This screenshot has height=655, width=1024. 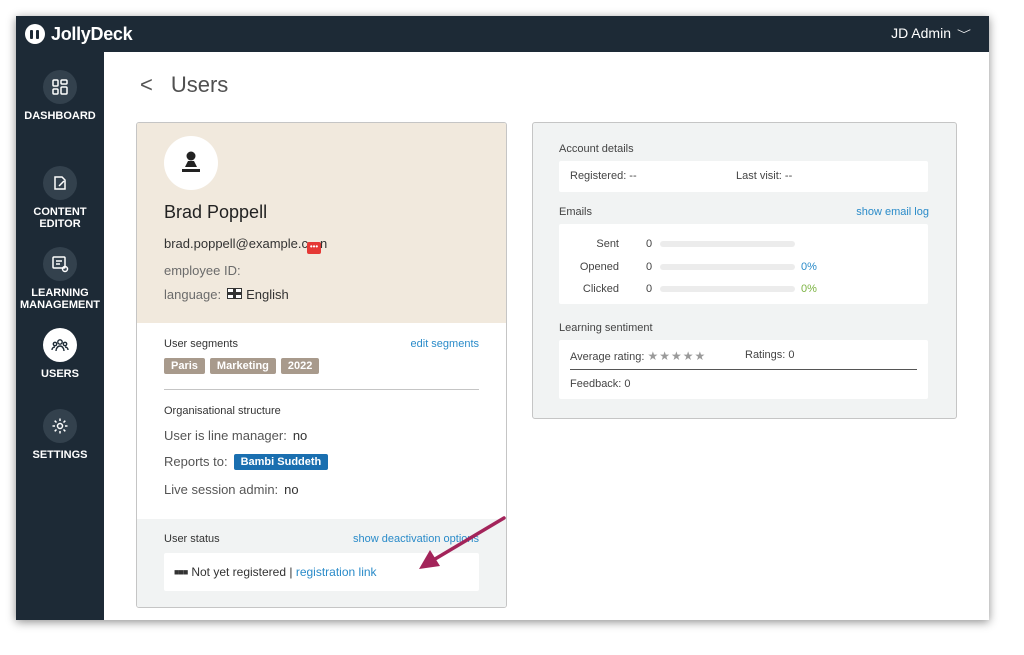 What do you see at coordinates (199, 84) in the screenshot?
I see `page-title: Users` at bounding box center [199, 84].